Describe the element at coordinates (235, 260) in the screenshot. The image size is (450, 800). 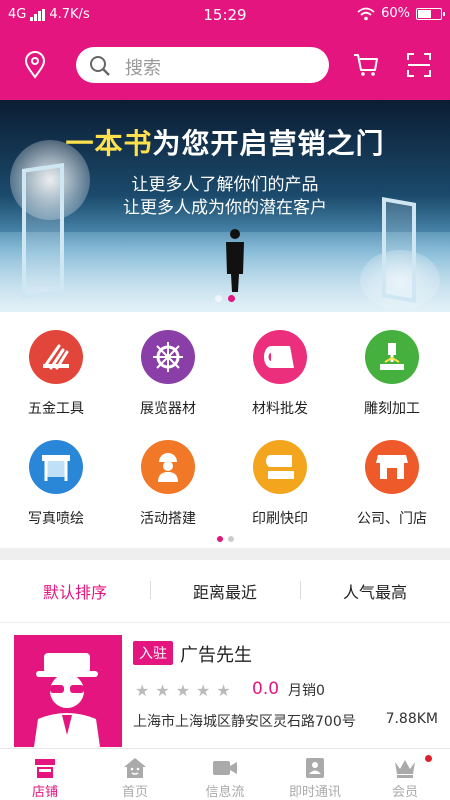
I see `businessman-figure` at that location.